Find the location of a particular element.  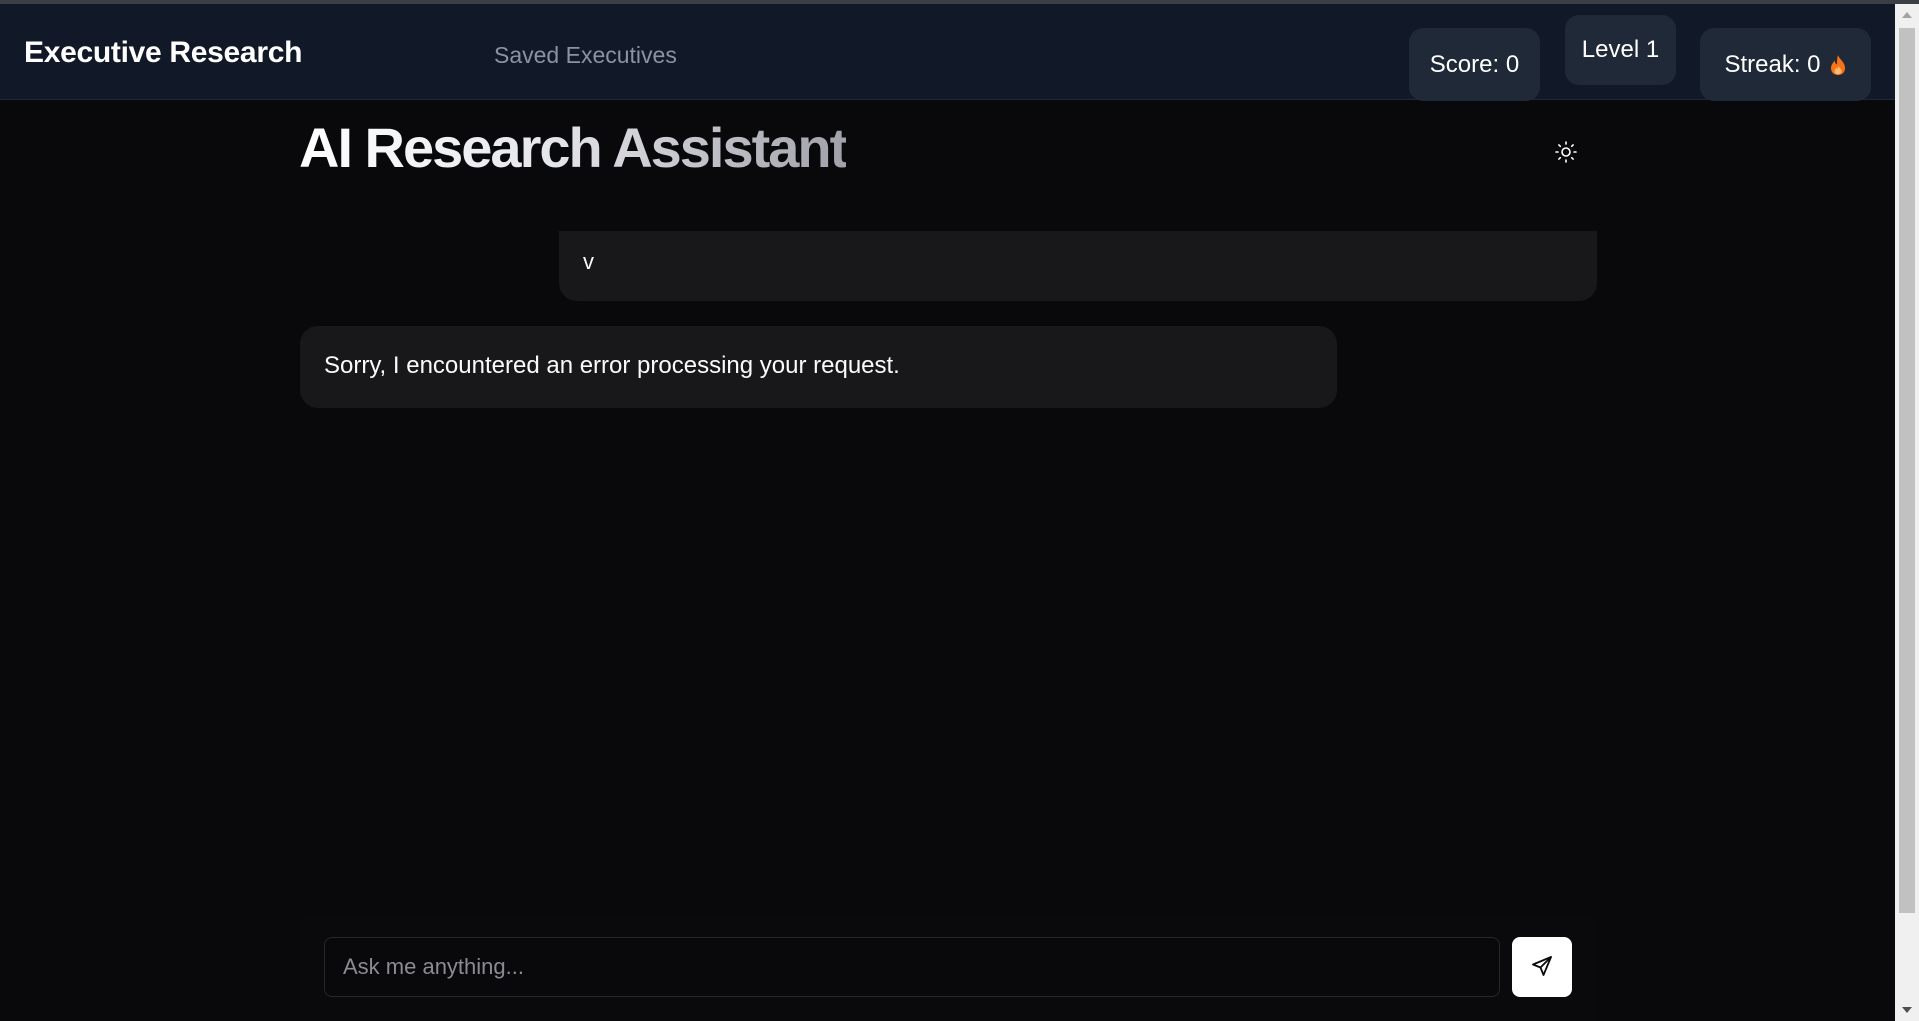

flame-icon is located at coordinates (1838, 65).